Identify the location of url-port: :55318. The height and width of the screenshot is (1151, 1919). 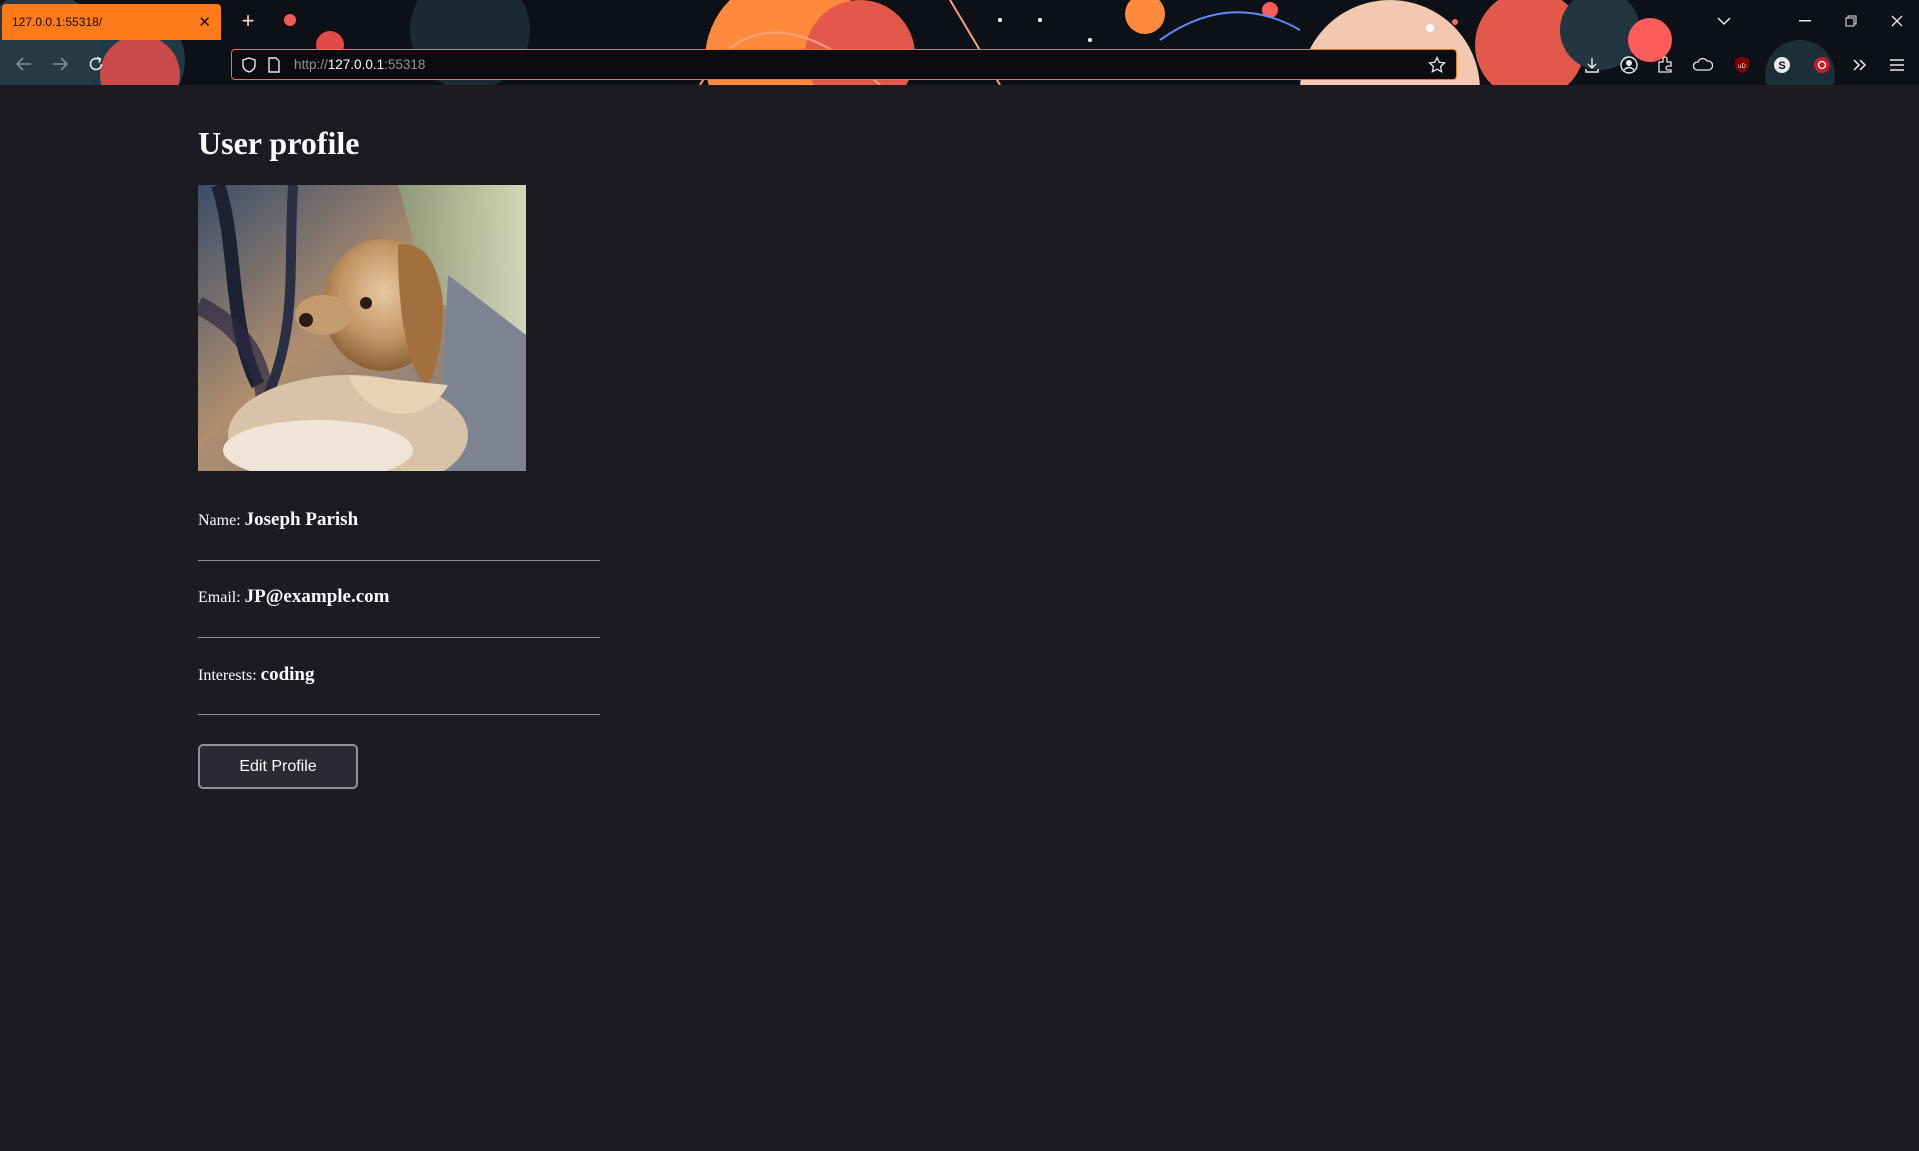
(405, 64).